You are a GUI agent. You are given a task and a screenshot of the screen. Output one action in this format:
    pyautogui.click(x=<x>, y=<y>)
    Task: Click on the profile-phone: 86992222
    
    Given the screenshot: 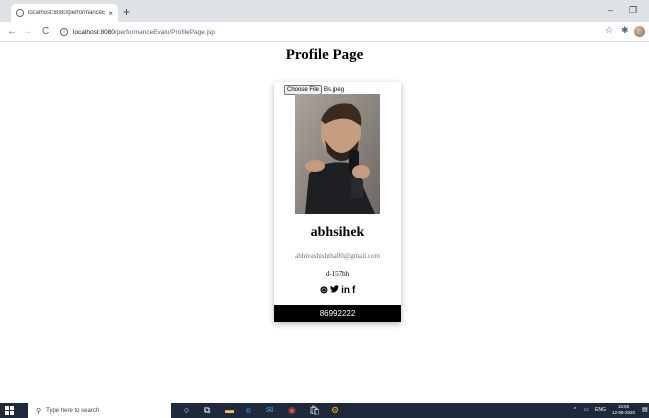 What is the action you would take?
    pyautogui.click(x=337, y=313)
    